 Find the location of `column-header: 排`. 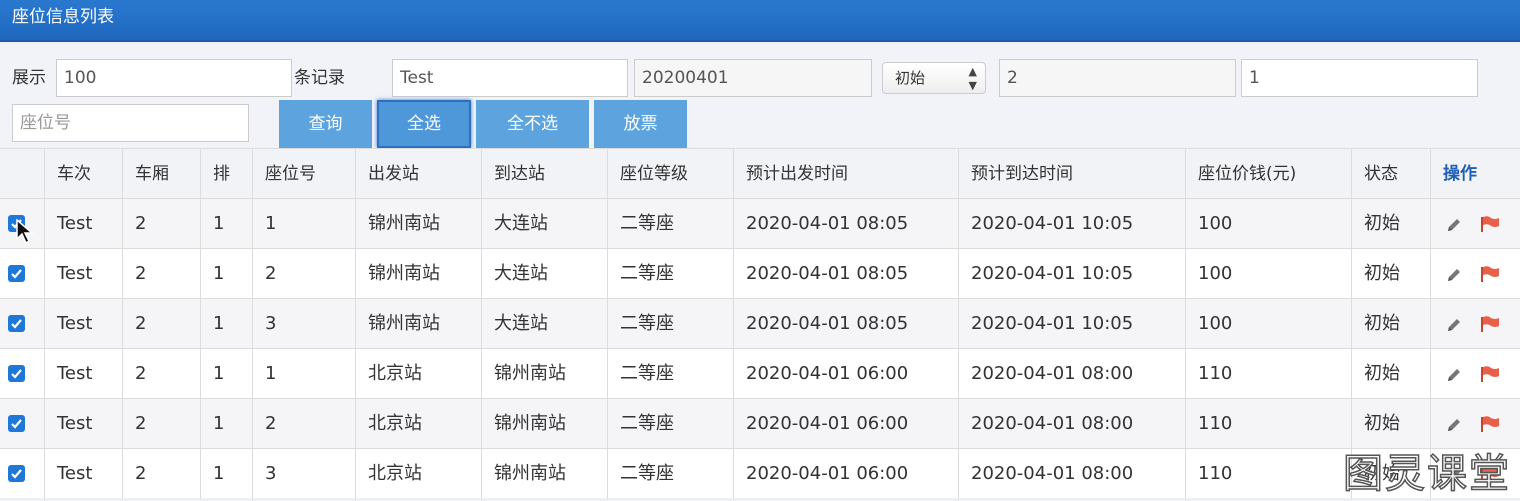

column-header: 排 is located at coordinates (226, 174).